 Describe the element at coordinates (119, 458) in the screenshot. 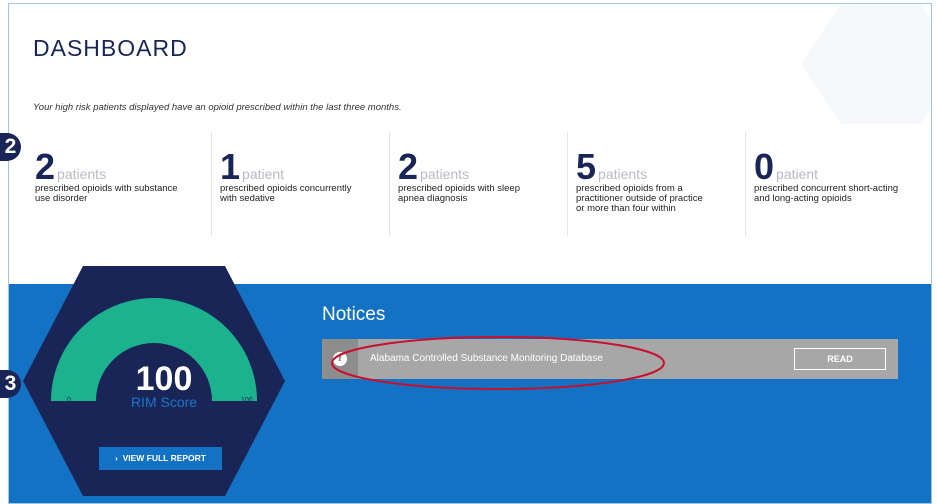

I see `chevron-right-icon: ›` at that location.